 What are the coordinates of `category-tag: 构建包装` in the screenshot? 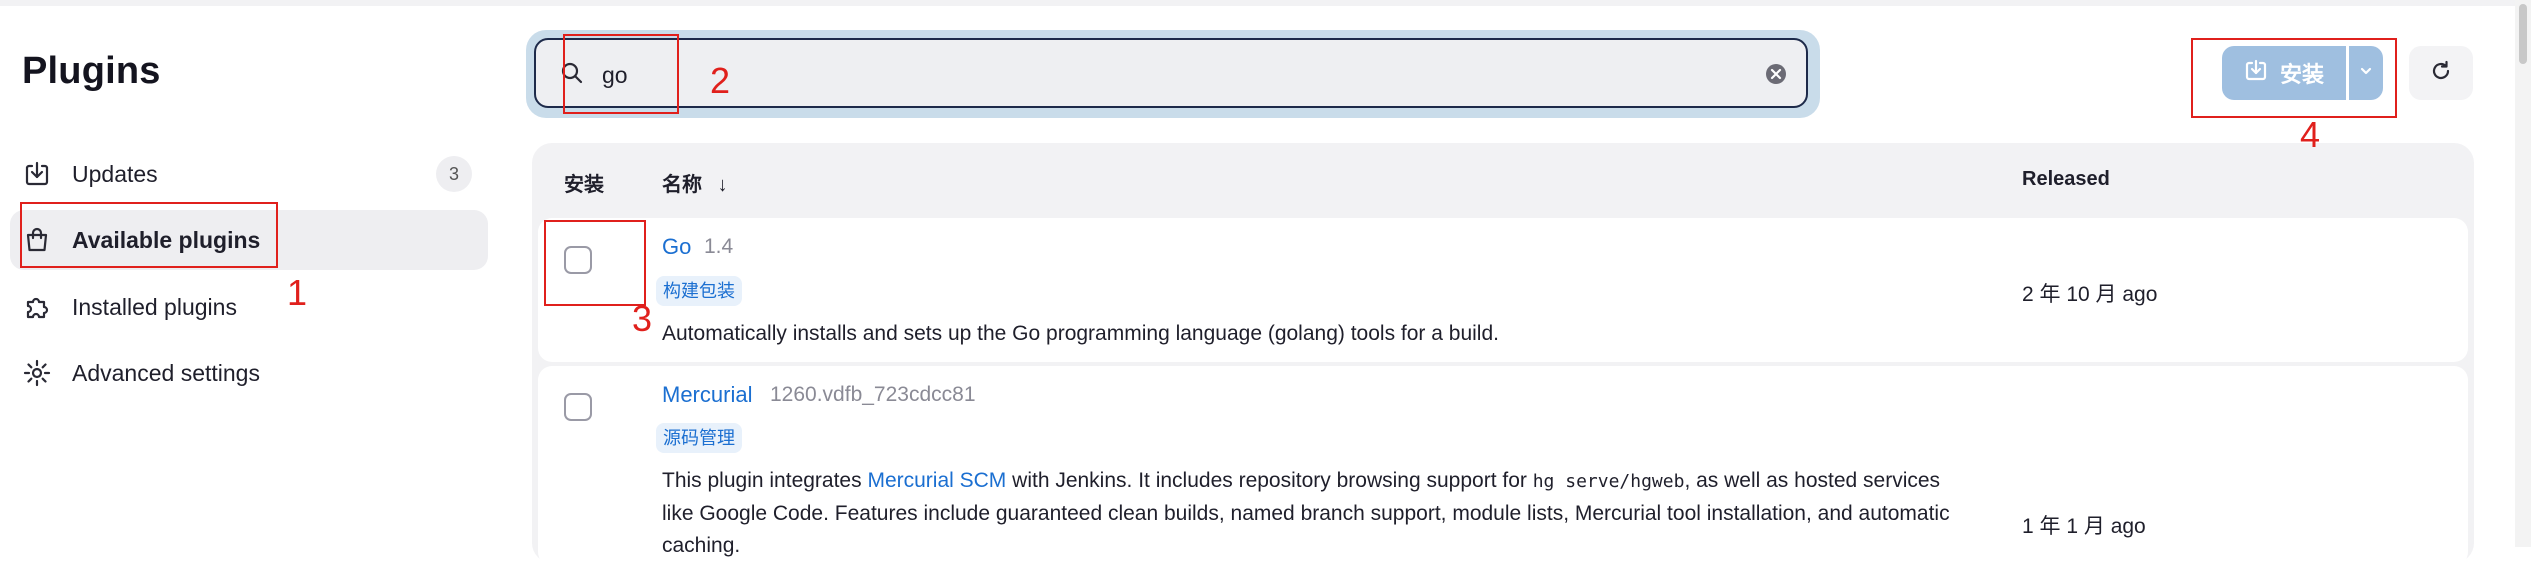 It's located at (699, 291).